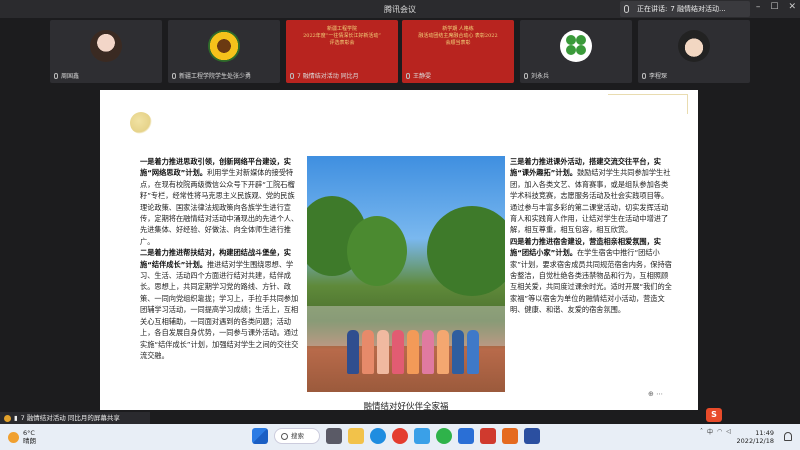  I want to click on avatar, so click(106, 46).